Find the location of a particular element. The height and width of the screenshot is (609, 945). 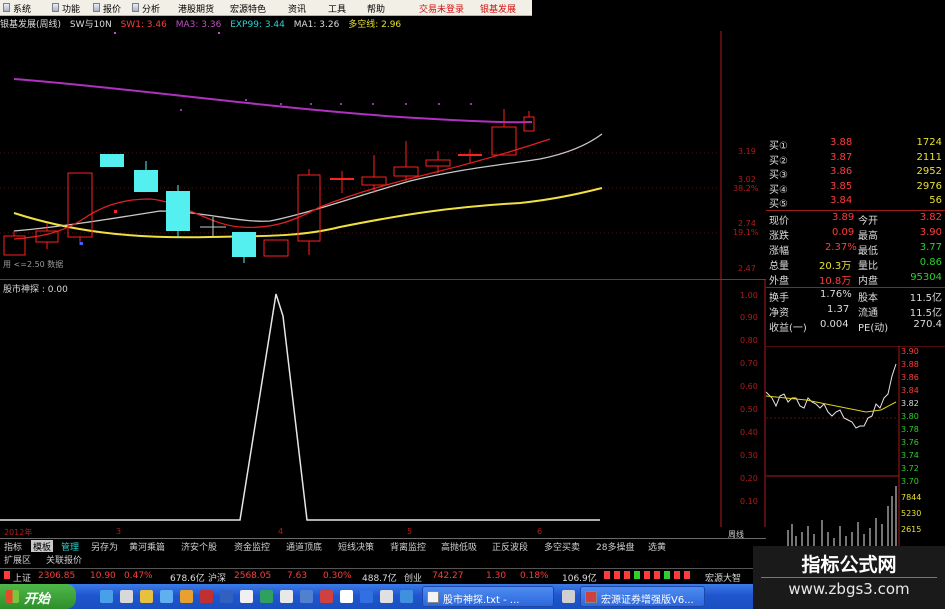

index-up-icon is located at coordinates (7, 575).